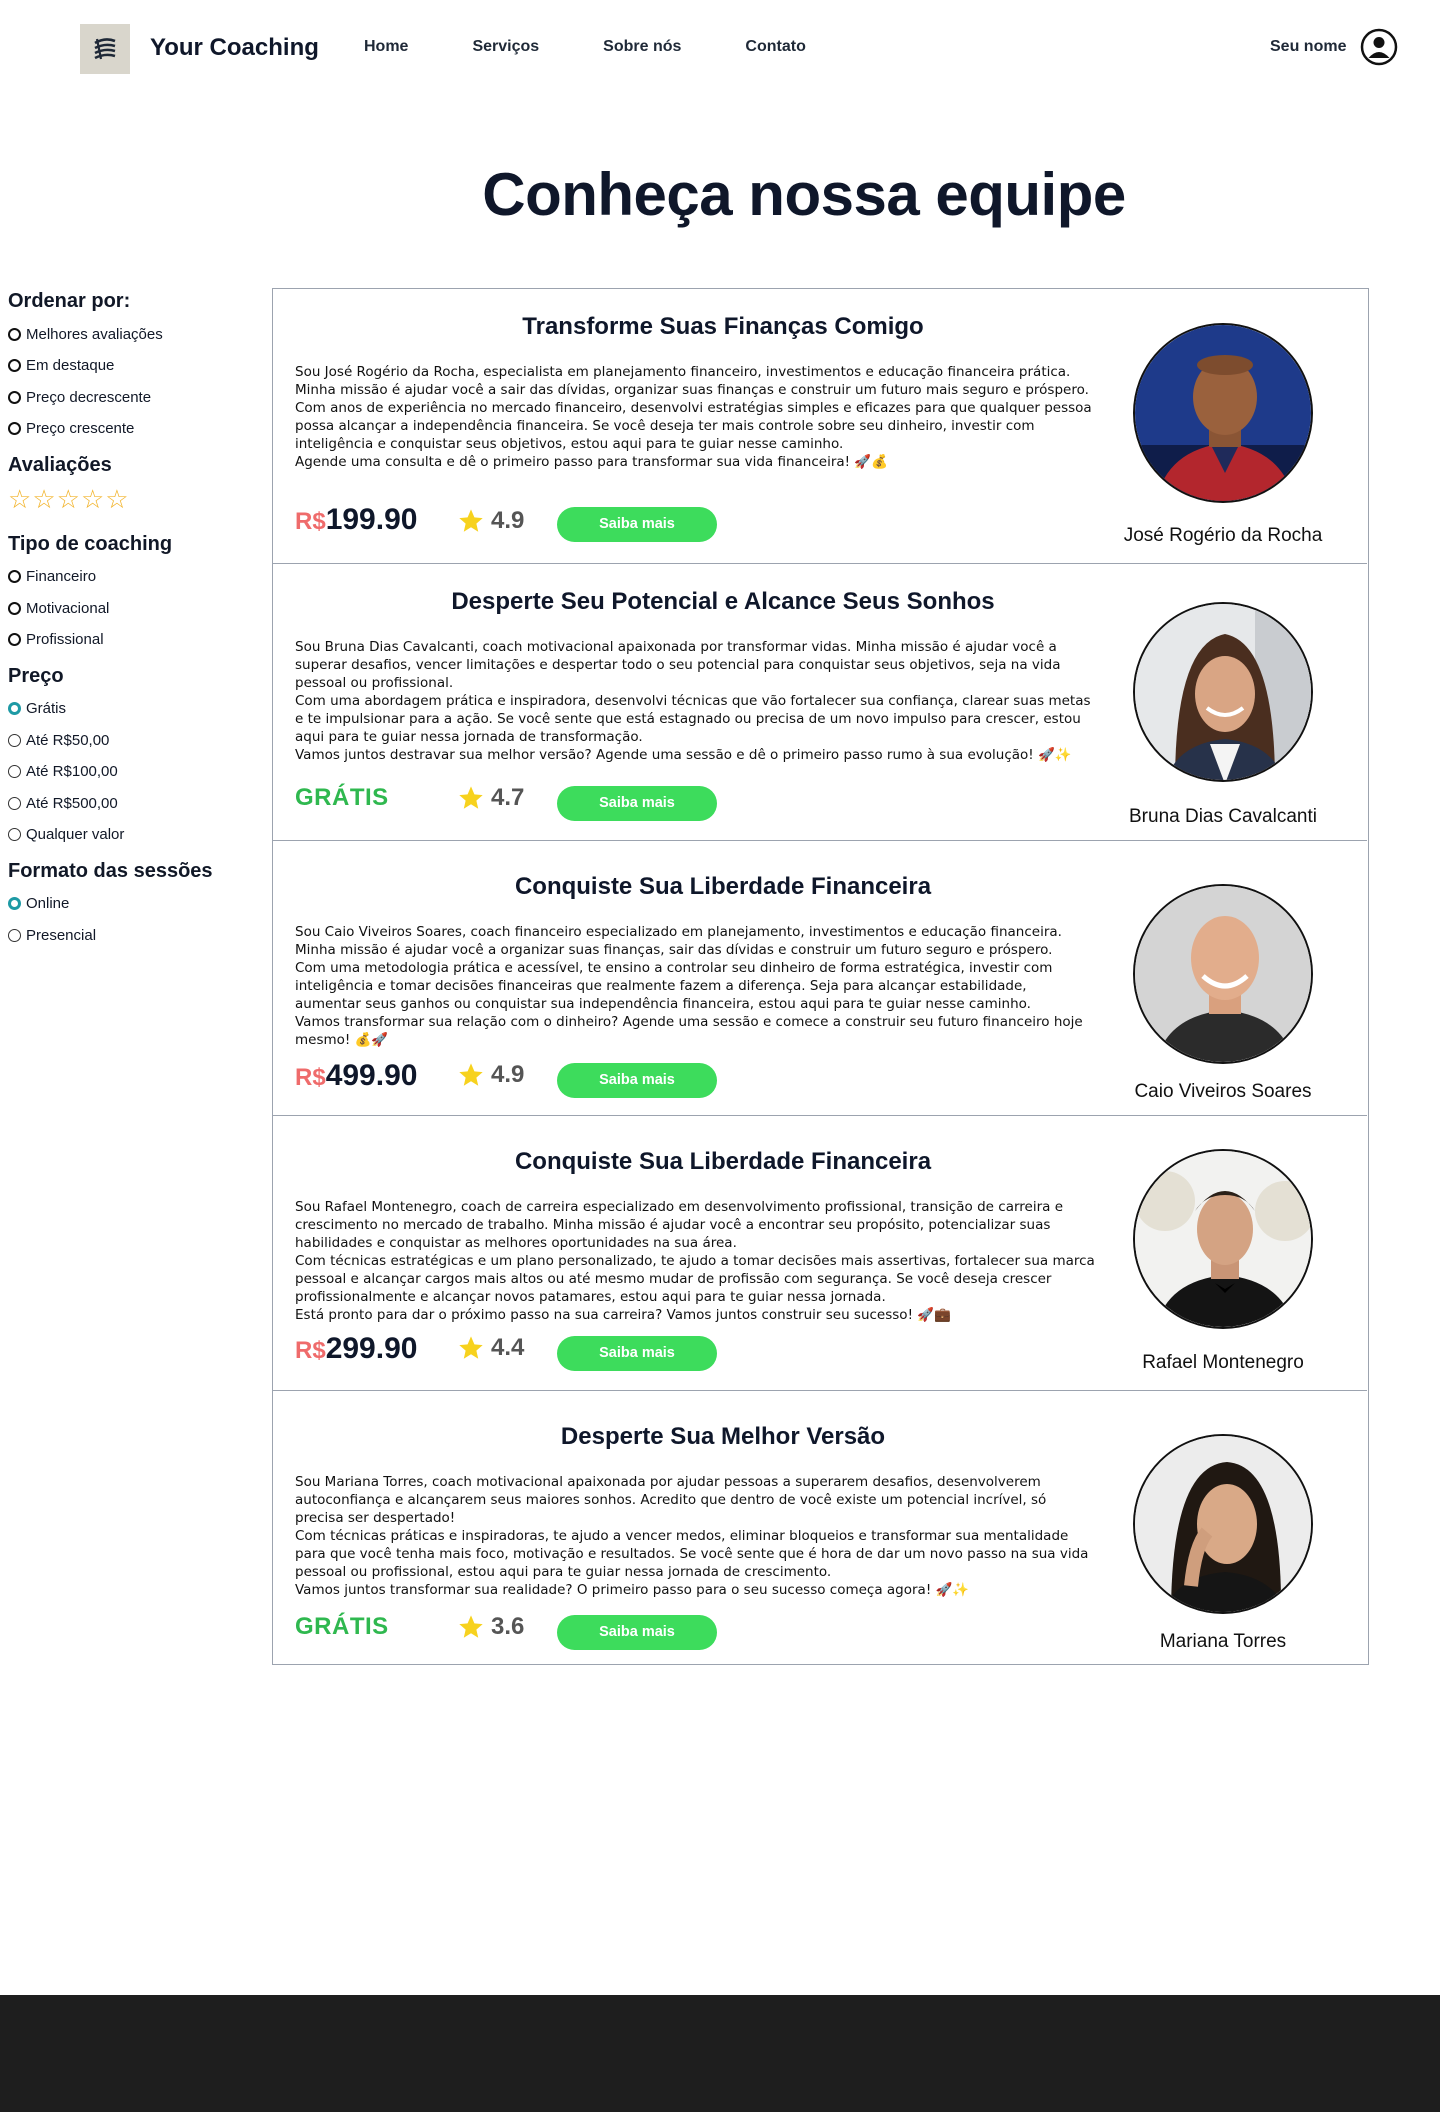 The height and width of the screenshot is (2112, 1440). What do you see at coordinates (133, 500) in the screenshot?
I see `rating-stars: ☆ ☆ ☆ ☆ ☆` at bounding box center [133, 500].